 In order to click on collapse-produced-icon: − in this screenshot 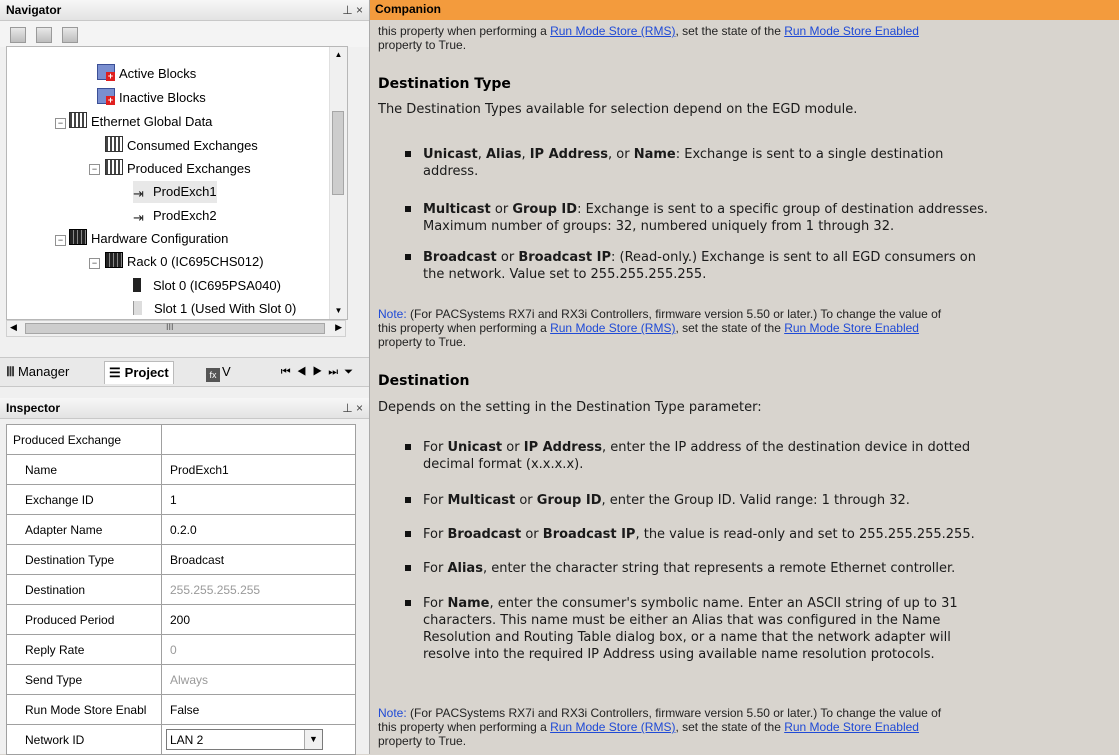, I will do `click(94, 169)`.